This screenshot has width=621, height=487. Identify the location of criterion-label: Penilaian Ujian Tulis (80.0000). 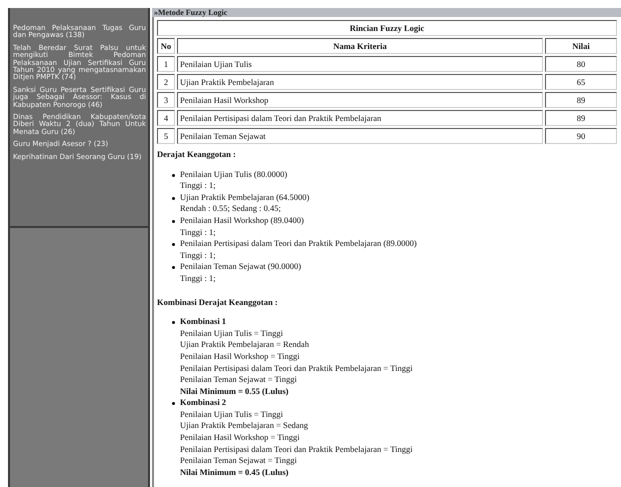
(234, 174).